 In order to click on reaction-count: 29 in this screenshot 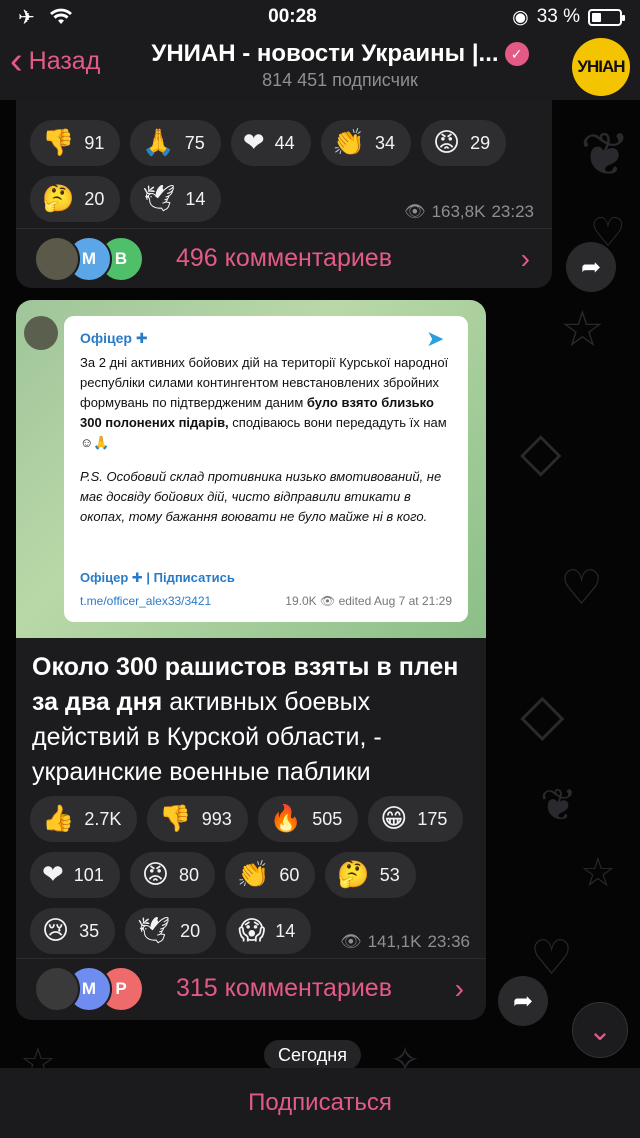, I will do `click(480, 142)`.